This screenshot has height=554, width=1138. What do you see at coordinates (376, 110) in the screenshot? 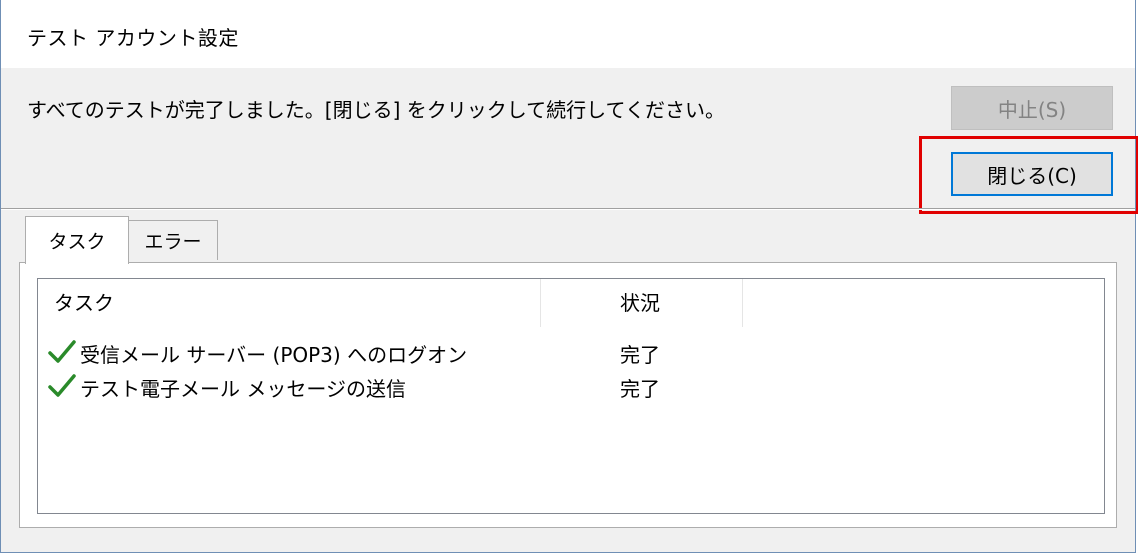
I see `status-message: すべてのテストが完了しました。[閉じる] をクリックして続行してください。` at bounding box center [376, 110].